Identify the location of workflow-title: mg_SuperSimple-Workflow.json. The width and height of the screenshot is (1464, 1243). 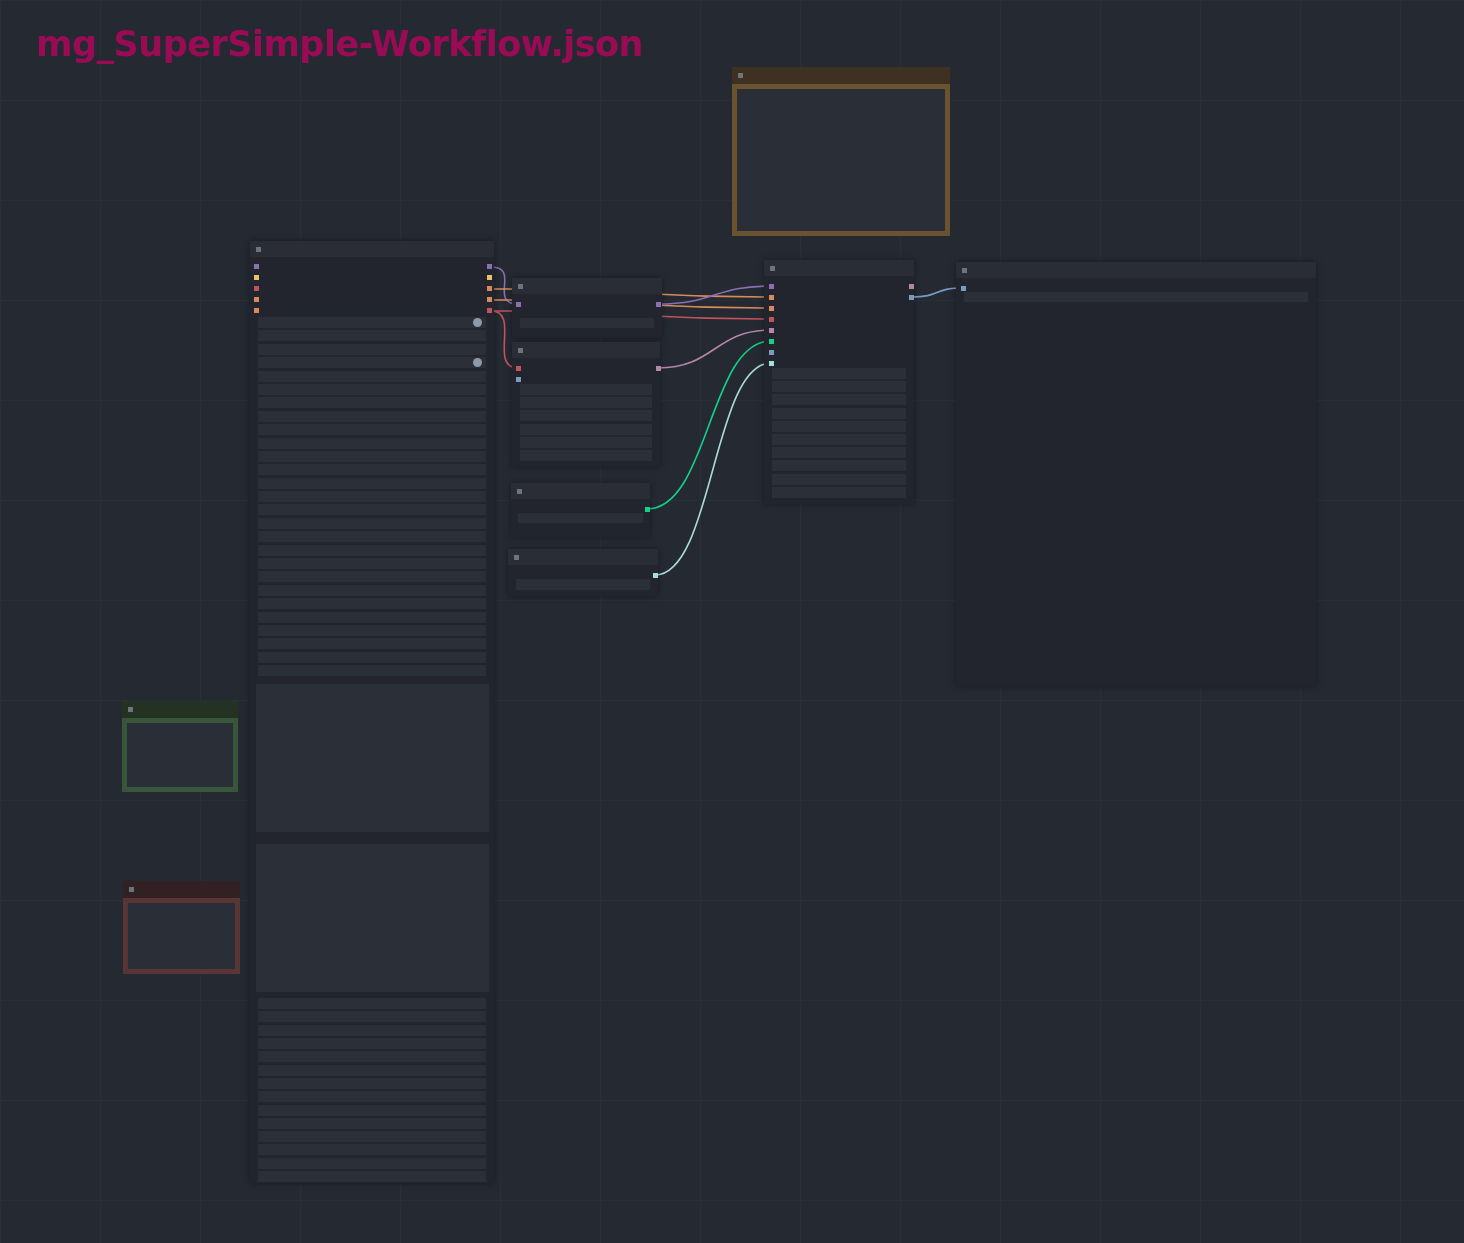
(339, 44).